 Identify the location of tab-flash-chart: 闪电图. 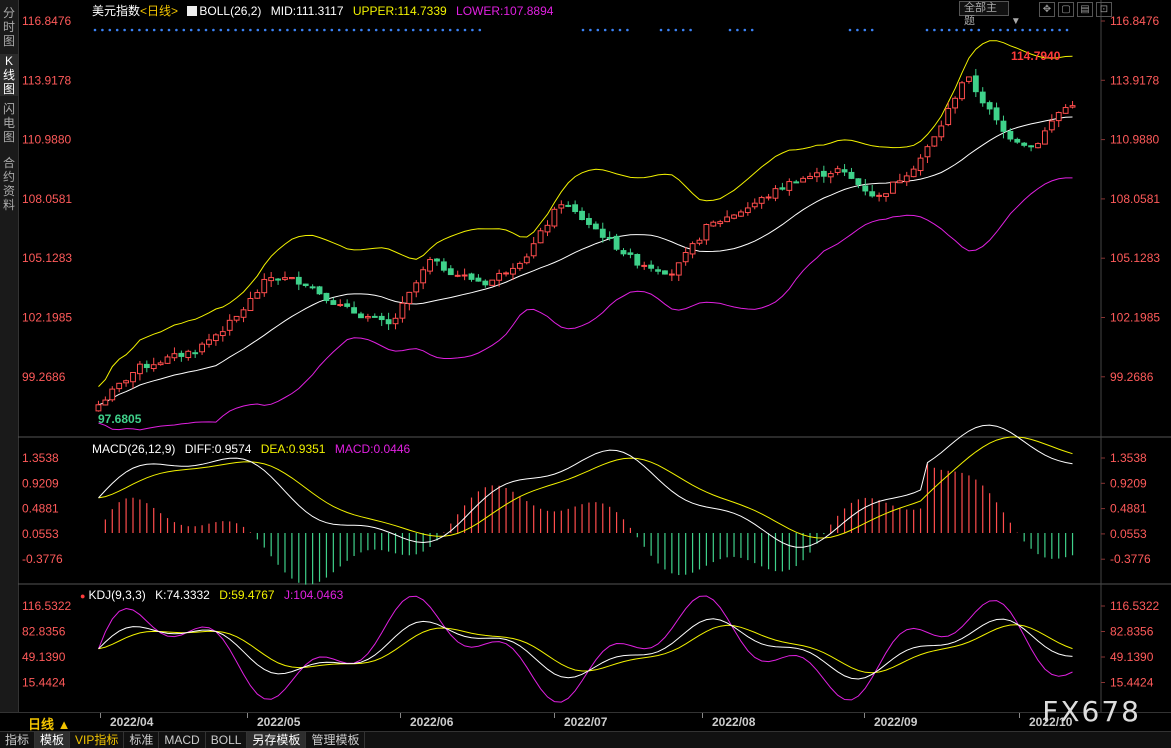
(9, 123).